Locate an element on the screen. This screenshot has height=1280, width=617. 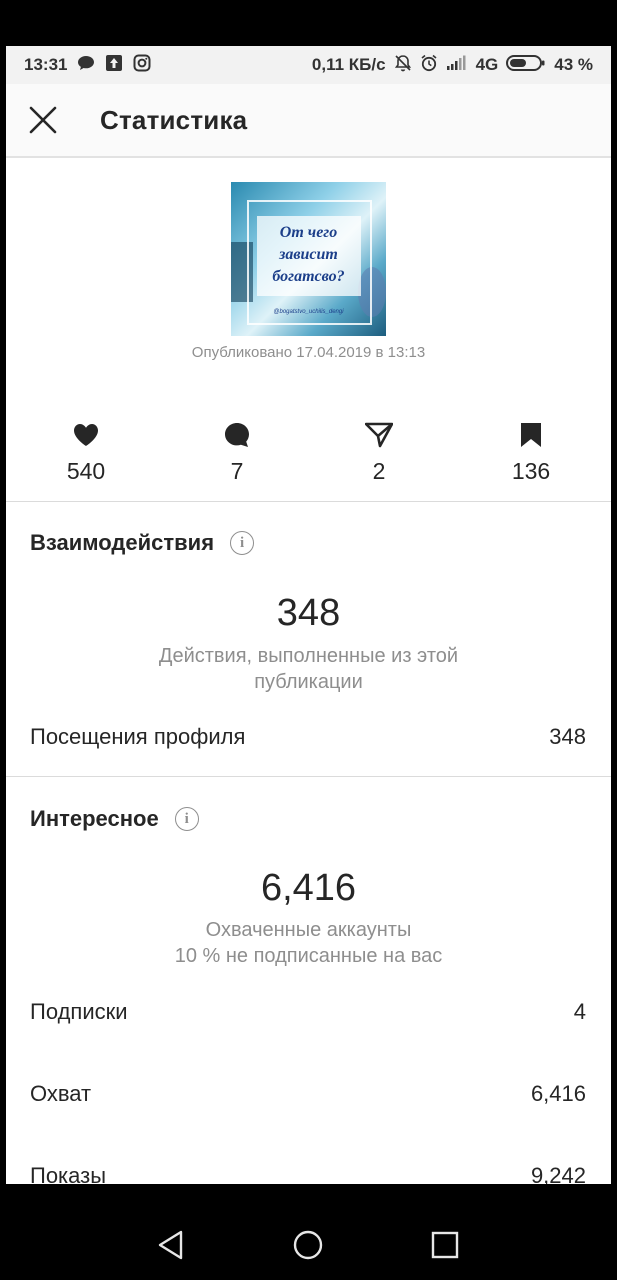
shares-count: 2 is located at coordinates (379, 471).